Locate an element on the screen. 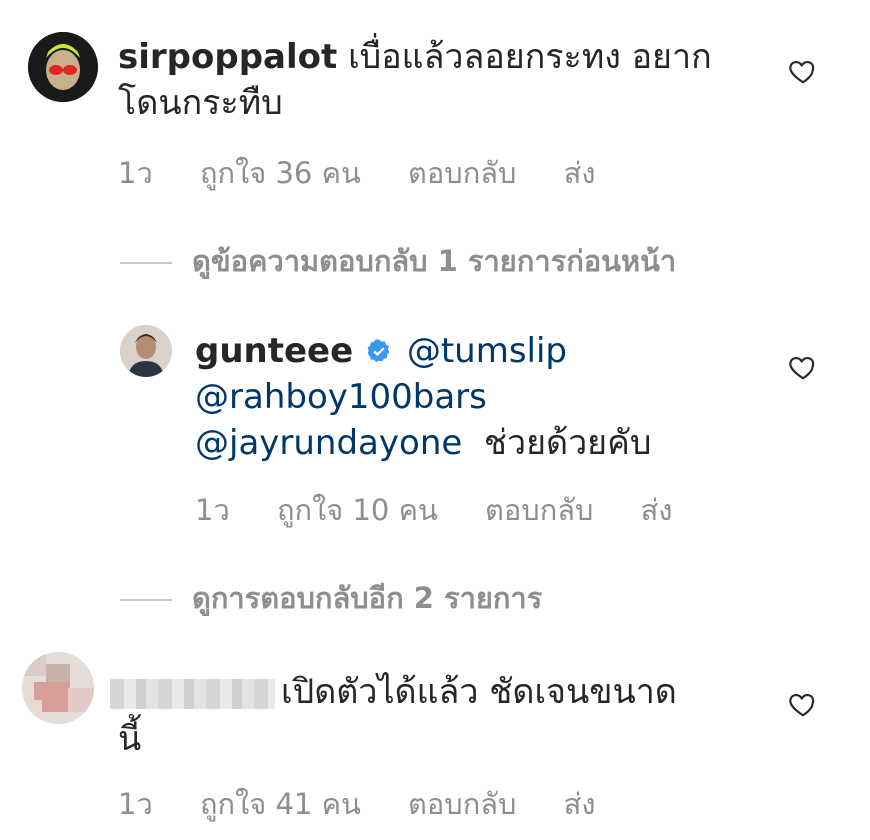 This screenshot has height=840, width=870. verified-badge-icon is located at coordinates (378, 351).